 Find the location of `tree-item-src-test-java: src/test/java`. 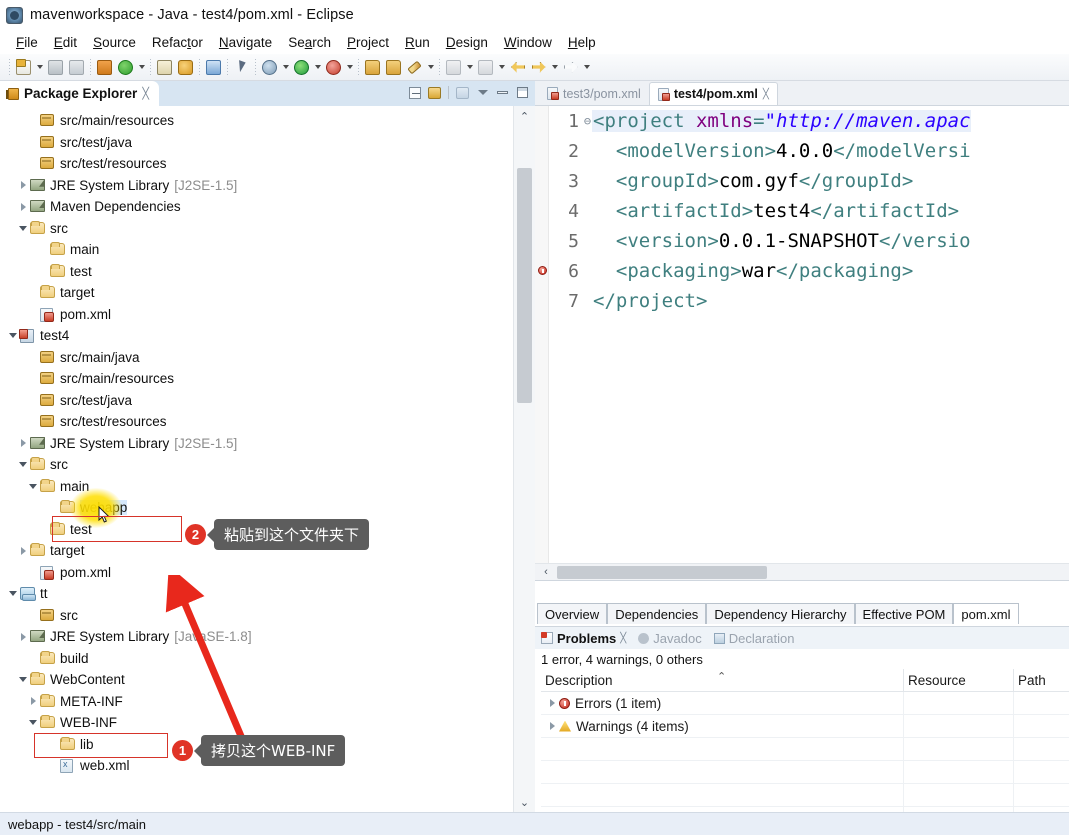

tree-item-src-test-java: src/test/java is located at coordinates (256, 143).